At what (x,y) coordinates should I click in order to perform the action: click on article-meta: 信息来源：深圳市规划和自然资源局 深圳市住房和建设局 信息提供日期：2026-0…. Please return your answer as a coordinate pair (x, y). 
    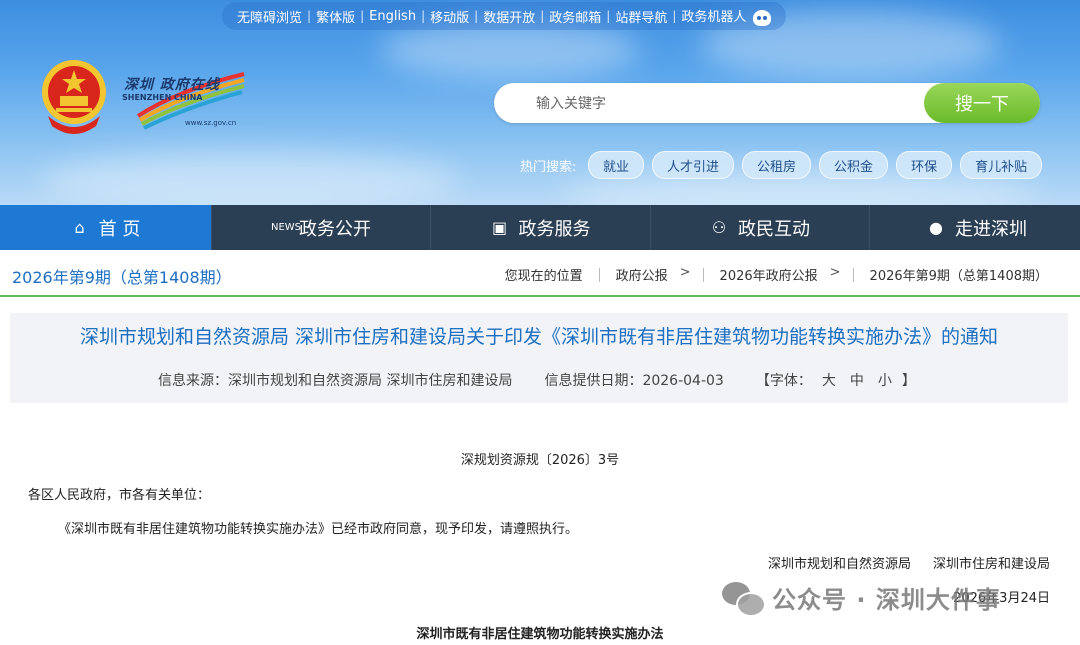
    Looking at the image, I should click on (537, 380).